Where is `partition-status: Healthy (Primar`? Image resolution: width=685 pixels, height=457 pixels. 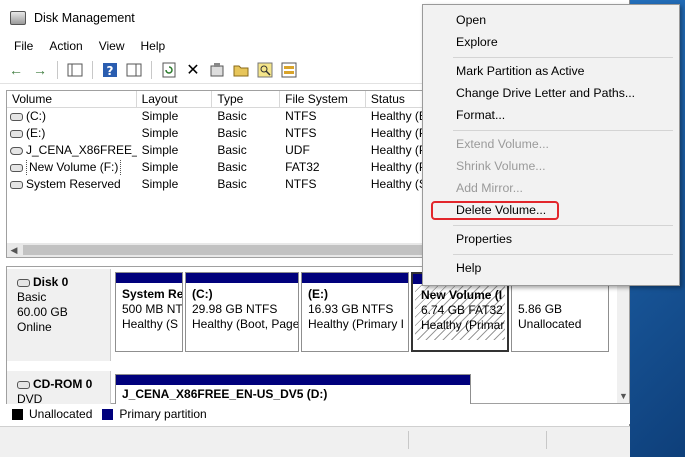 partition-status: Healthy (Primar is located at coordinates (463, 325).